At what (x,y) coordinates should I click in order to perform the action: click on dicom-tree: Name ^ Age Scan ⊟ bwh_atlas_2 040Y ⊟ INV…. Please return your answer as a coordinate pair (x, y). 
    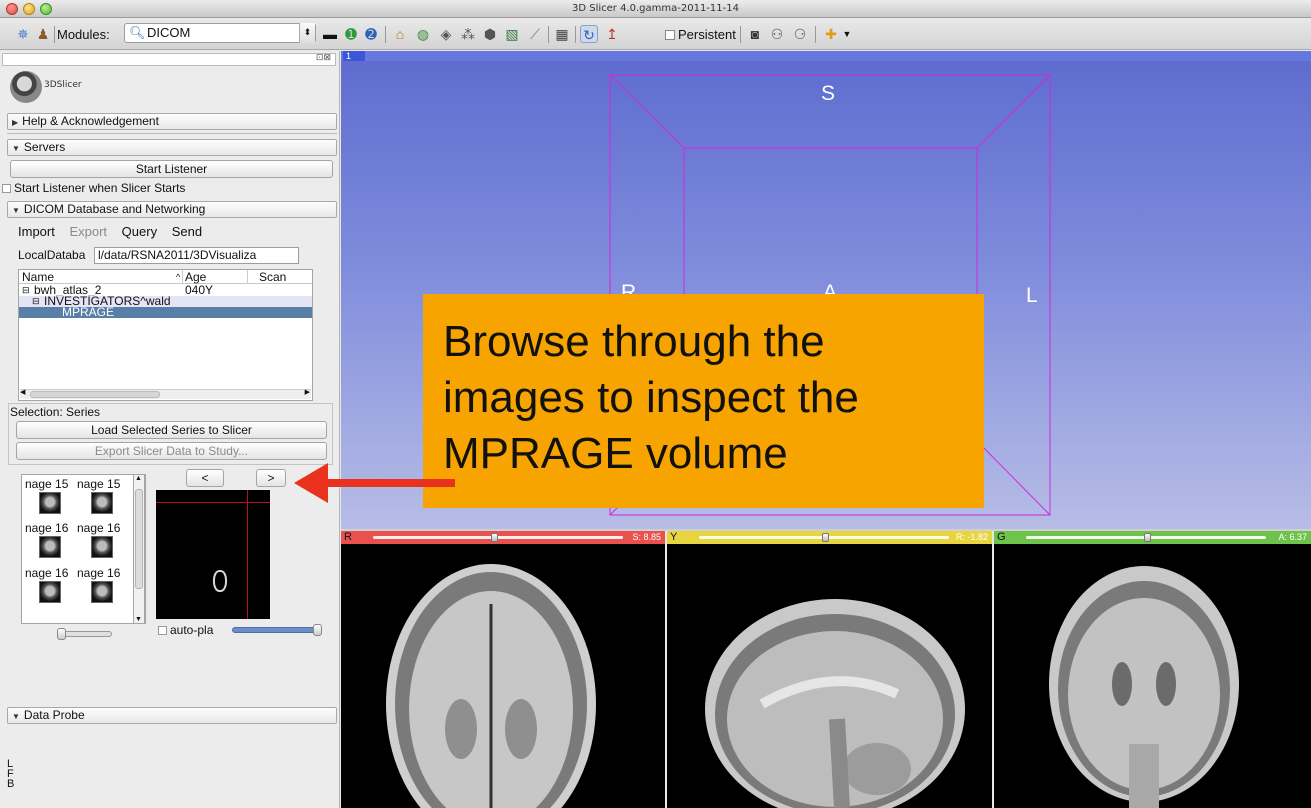
    Looking at the image, I should click on (165, 335).